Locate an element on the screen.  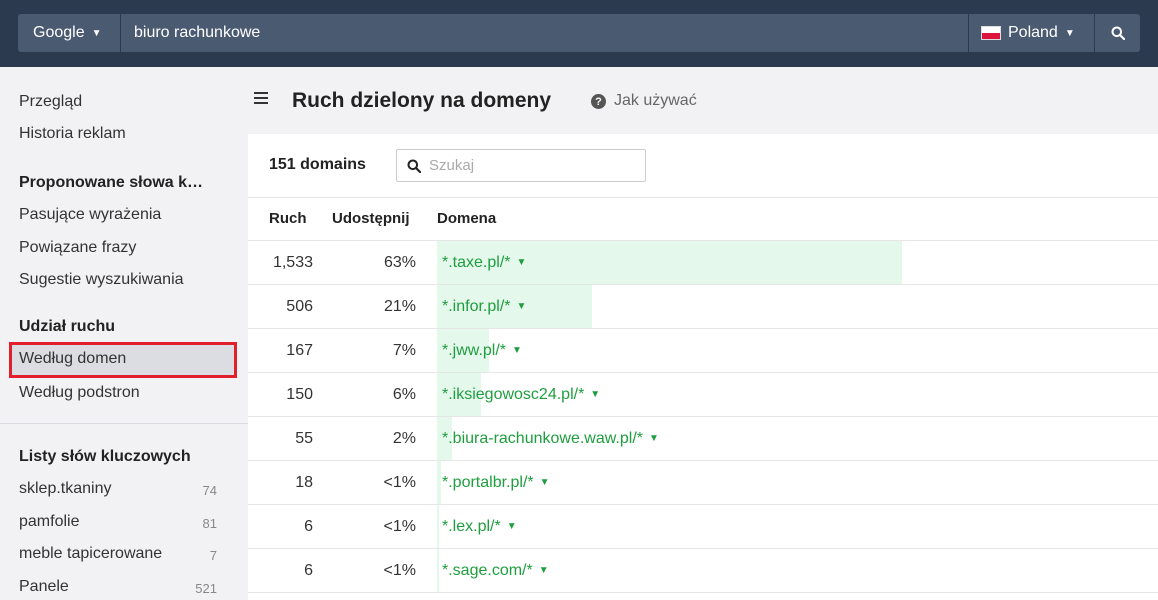
domain-link: *.sage.com/* ▼ is located at coordinates (495, 571).